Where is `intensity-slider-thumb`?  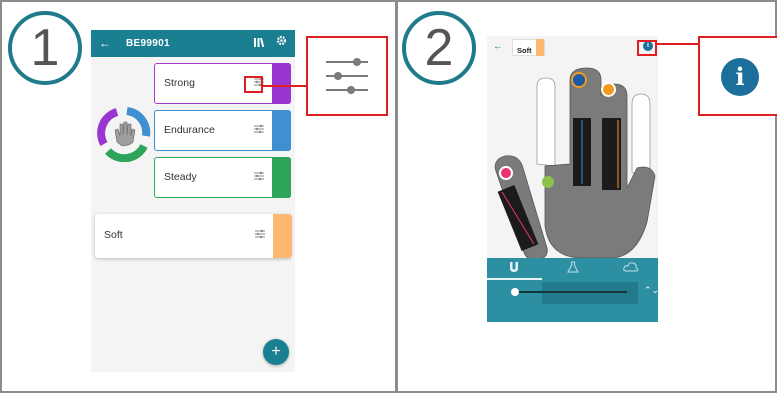 intensity-slider-thumb is located at coordinates (515, 292).